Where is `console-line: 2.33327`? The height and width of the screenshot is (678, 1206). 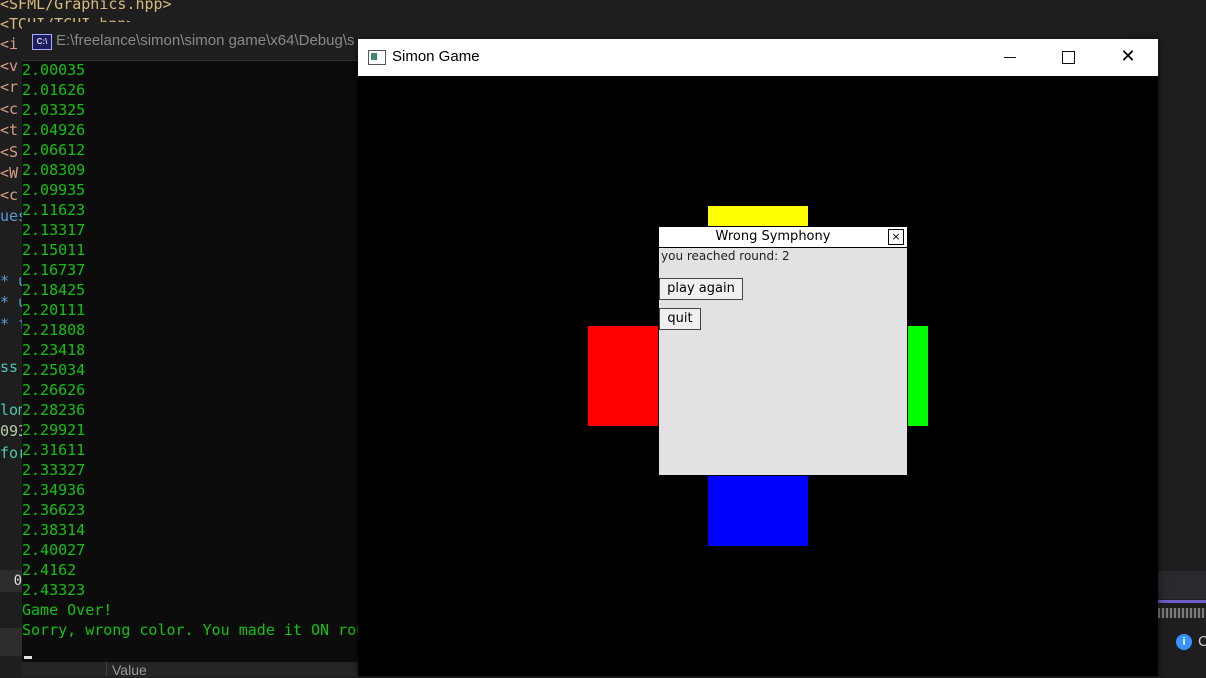
console-line: 2.33327 is located at coordinates (54, 470).